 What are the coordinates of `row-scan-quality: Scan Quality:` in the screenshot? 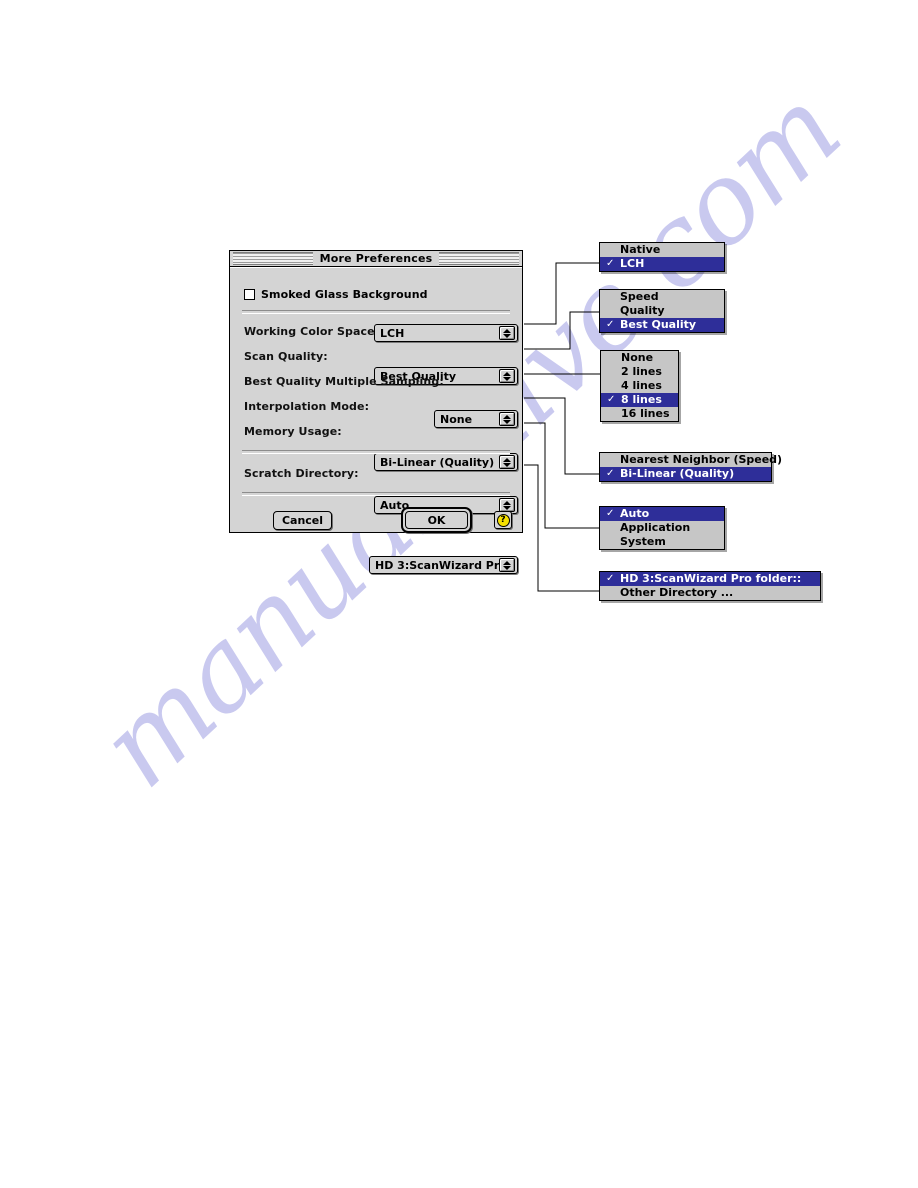 It's located at (286, 356).